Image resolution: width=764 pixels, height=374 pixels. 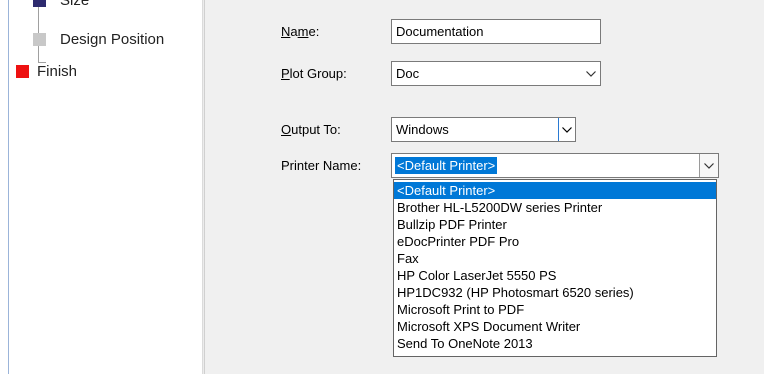 What do you see at coordinates (555, 309) in the screenshot?
I see `dropdown-option: Microsoft Print to PDF` at bounding box center [555, 309].